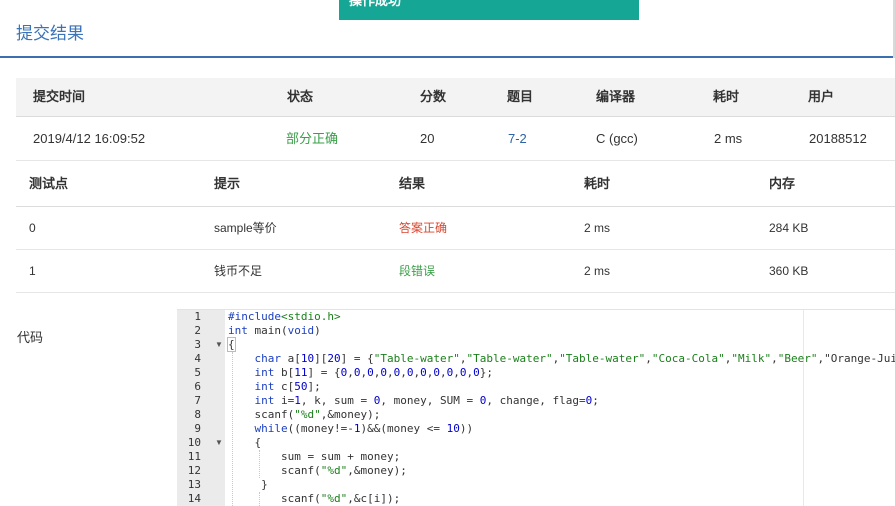 This screenshot has width=895, height=506. What do you see at coordinates (616, 96) in the screenshot?
I see `header-compiler: 编译器` at bounding box center [616, 96].